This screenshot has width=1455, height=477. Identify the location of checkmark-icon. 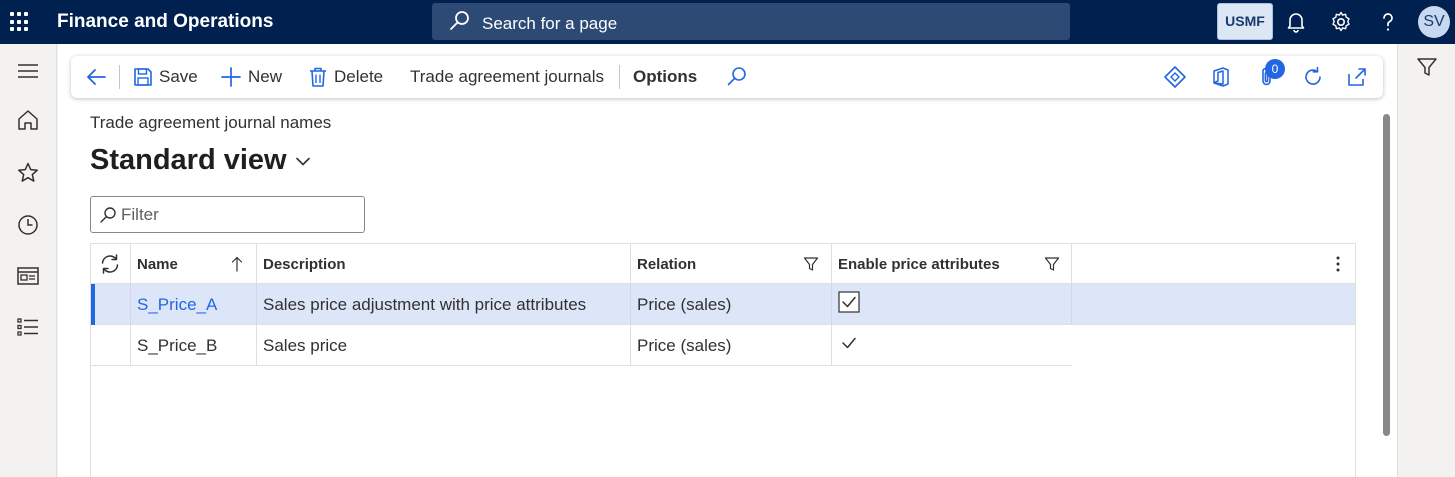
(849, 345).